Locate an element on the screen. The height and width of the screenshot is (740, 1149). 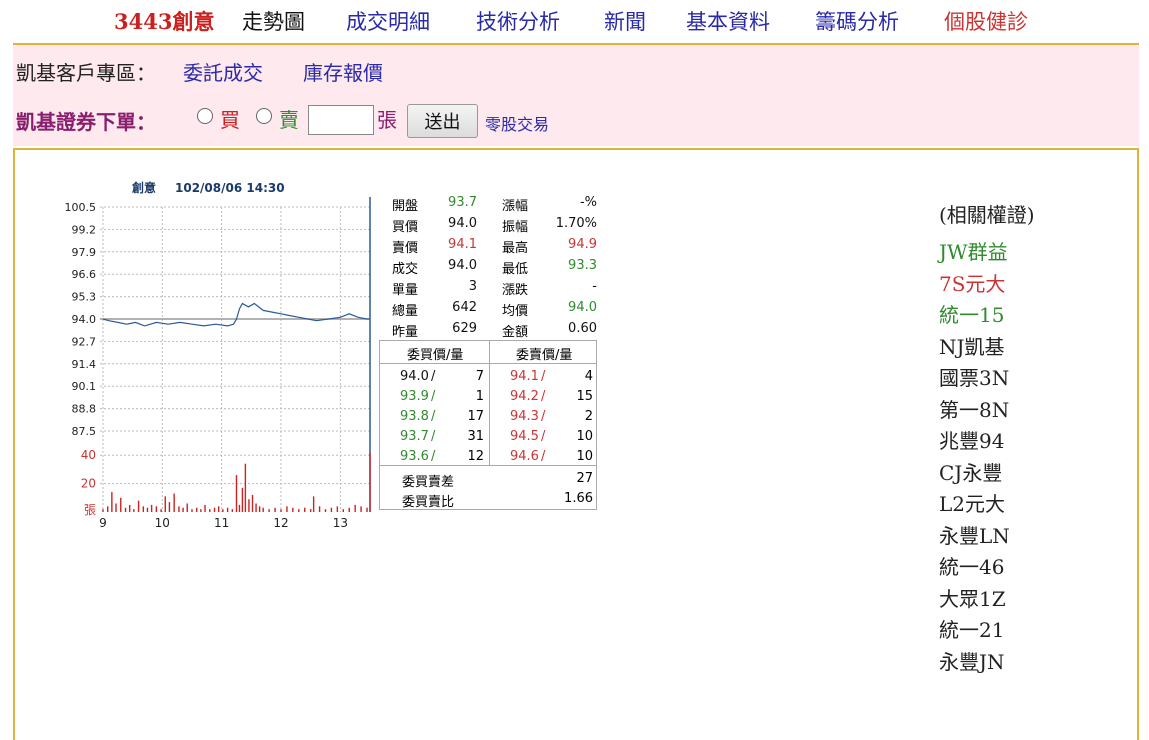
bid-price: 93.6 is located at coordinates (414, 456).